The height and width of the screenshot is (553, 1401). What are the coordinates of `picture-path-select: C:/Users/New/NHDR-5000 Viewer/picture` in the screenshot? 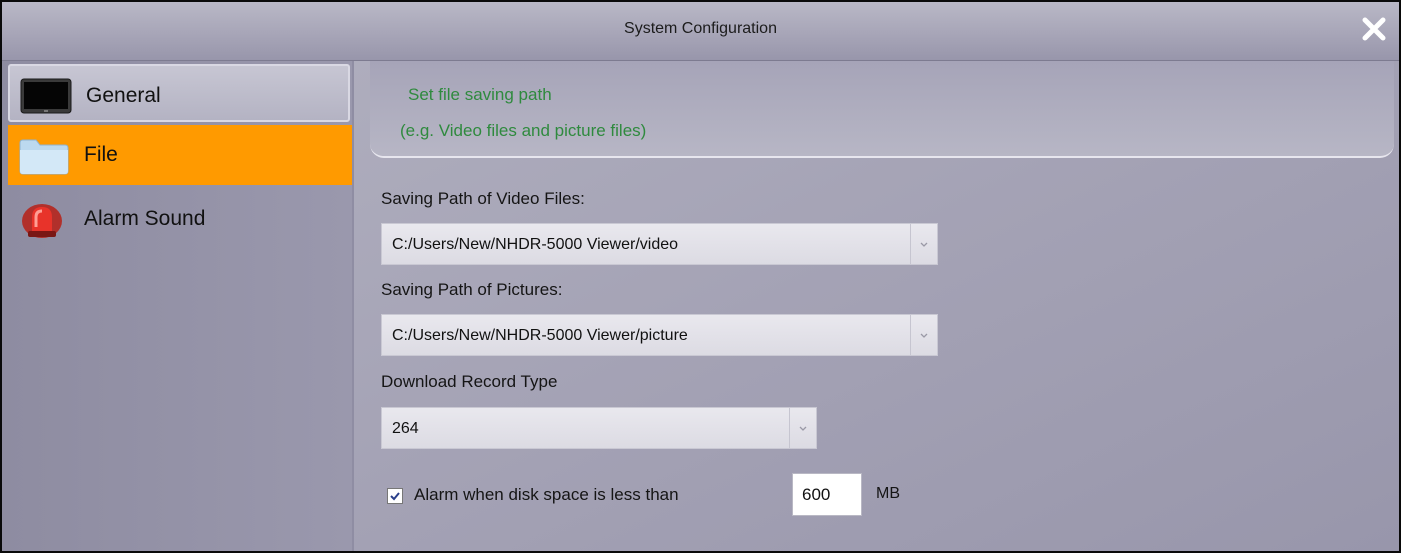 It's located at (659, 335).